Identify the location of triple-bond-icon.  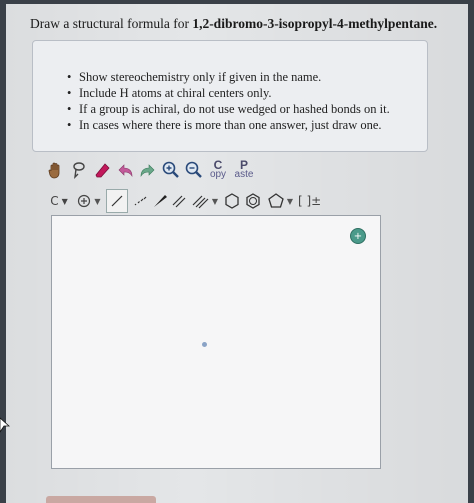
(200, 202).